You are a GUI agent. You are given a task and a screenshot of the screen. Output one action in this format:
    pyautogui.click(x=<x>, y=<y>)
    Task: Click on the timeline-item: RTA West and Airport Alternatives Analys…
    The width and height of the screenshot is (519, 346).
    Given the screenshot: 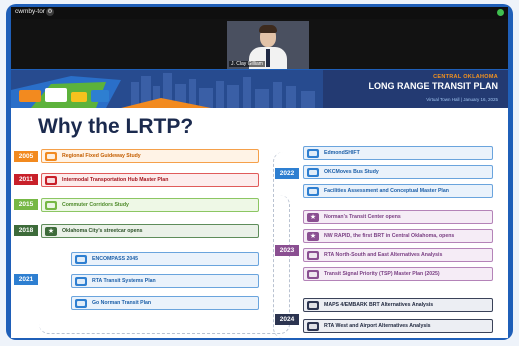 What is the action you would take?
    pyautogui.click(x=398, y=326)
    